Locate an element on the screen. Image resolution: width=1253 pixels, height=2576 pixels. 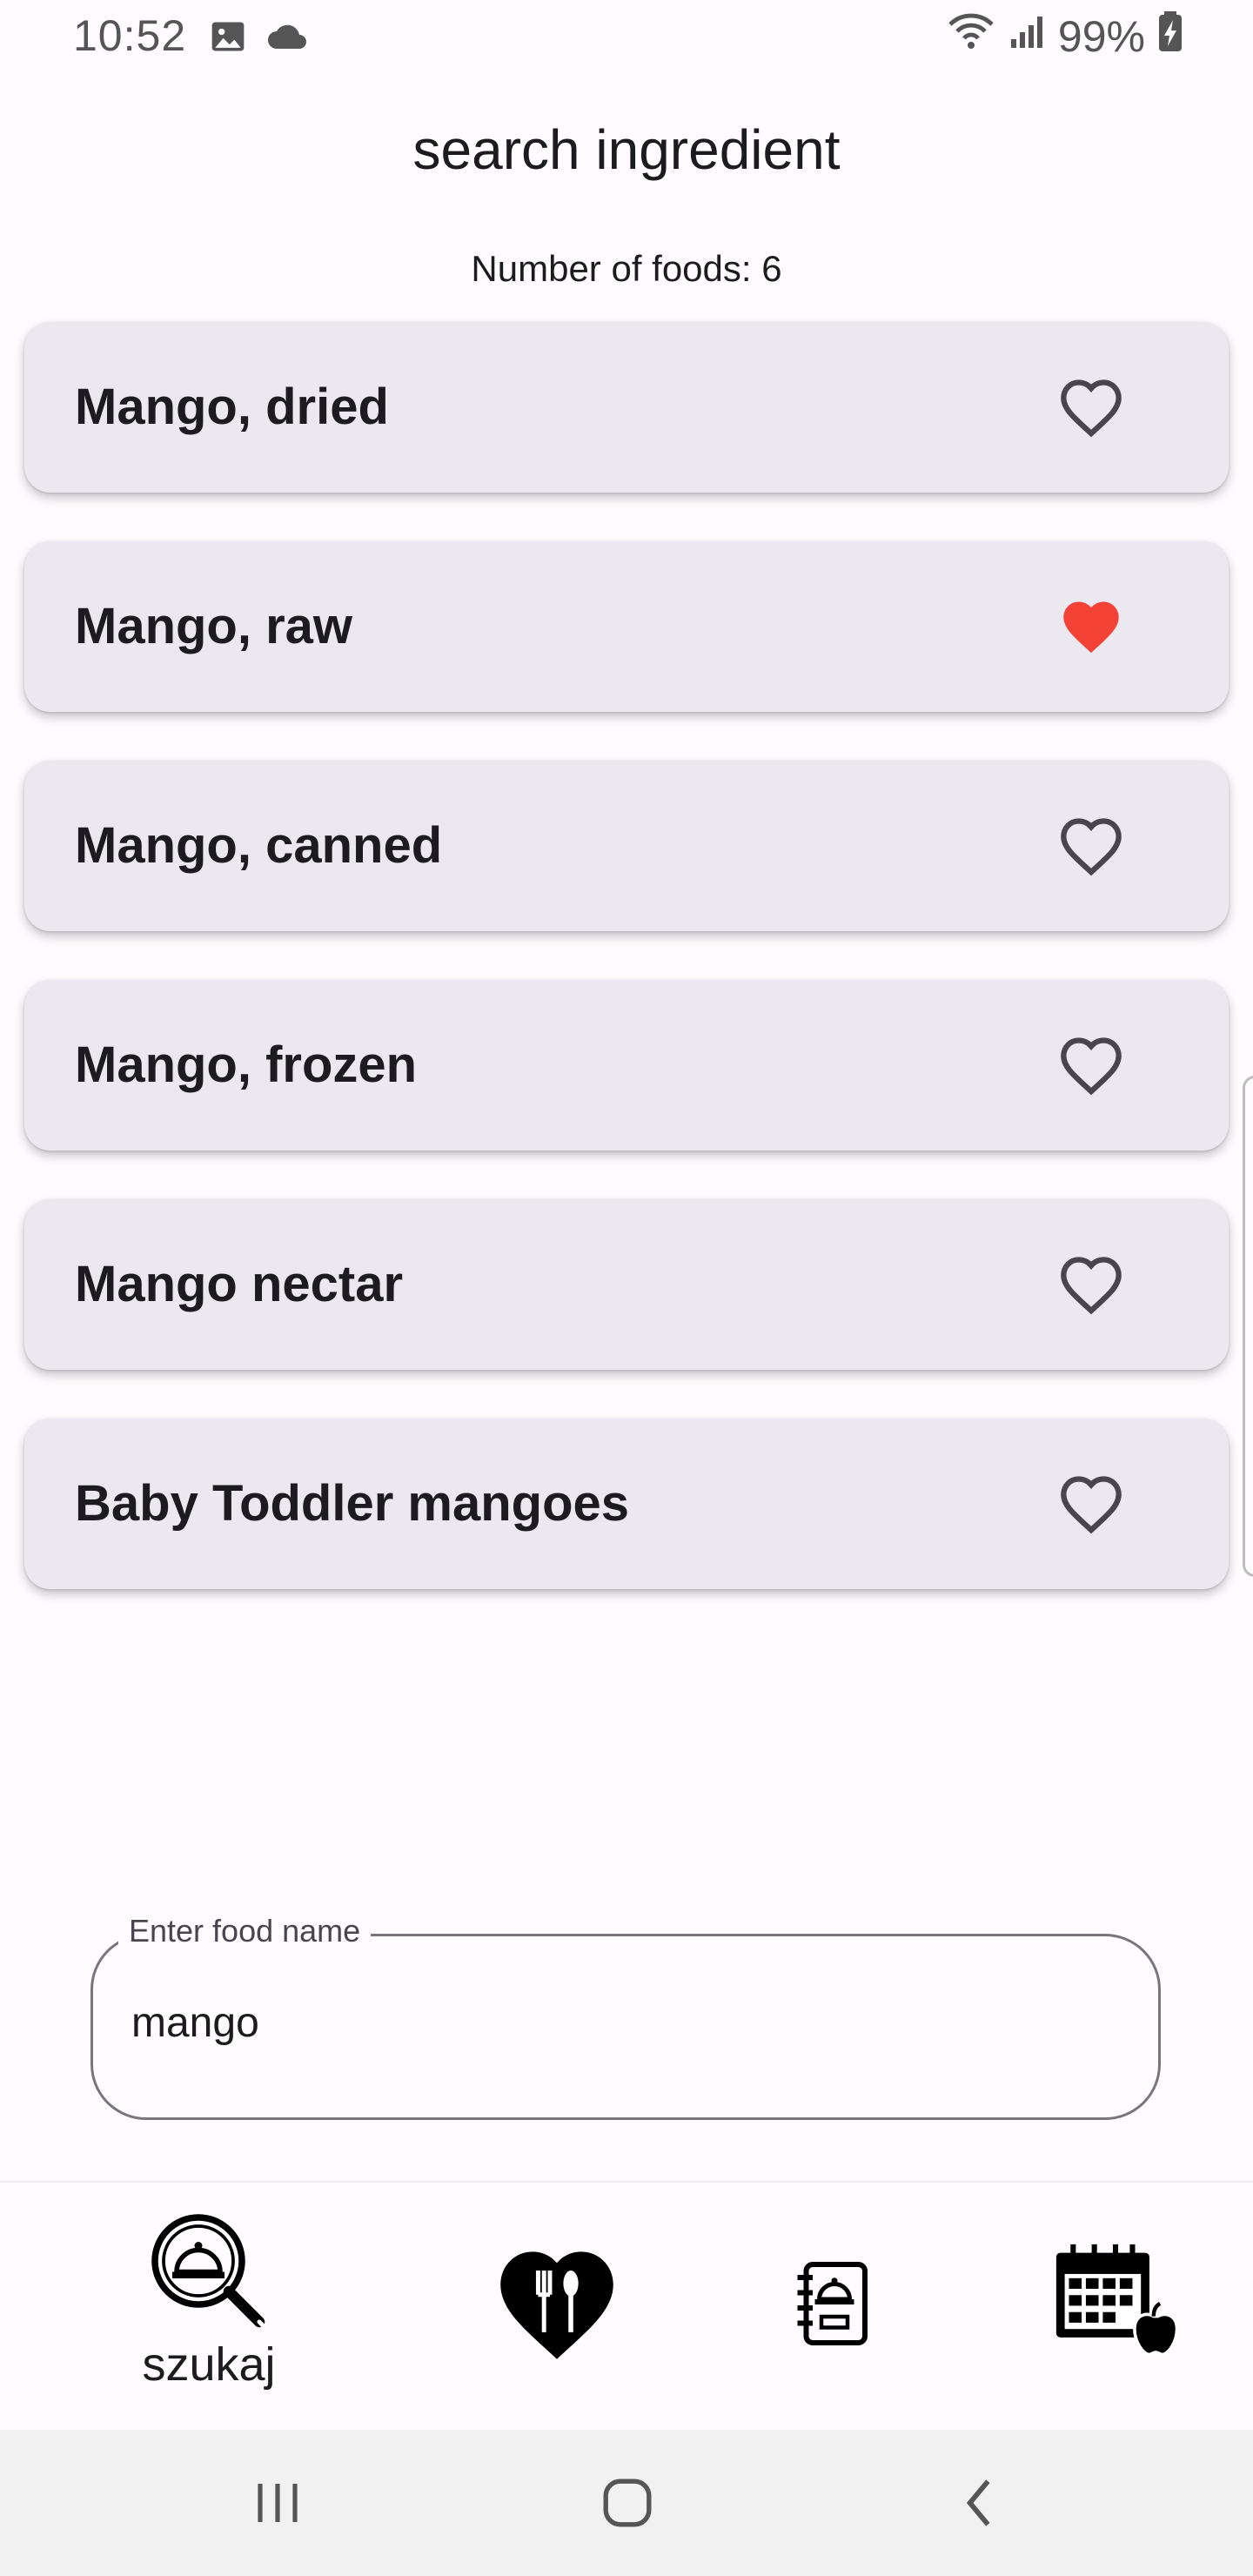
battery-charging-icon is located at coordinates (1170, 37).